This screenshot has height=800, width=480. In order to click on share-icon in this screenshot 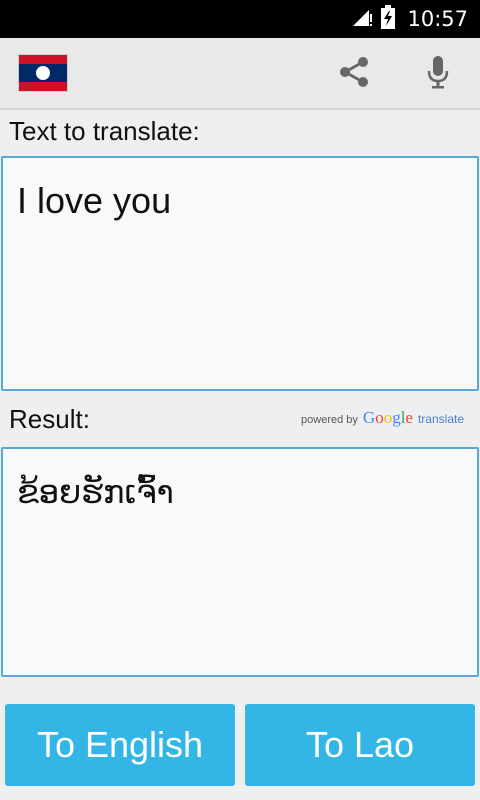, I will do `click(354, 74)`.